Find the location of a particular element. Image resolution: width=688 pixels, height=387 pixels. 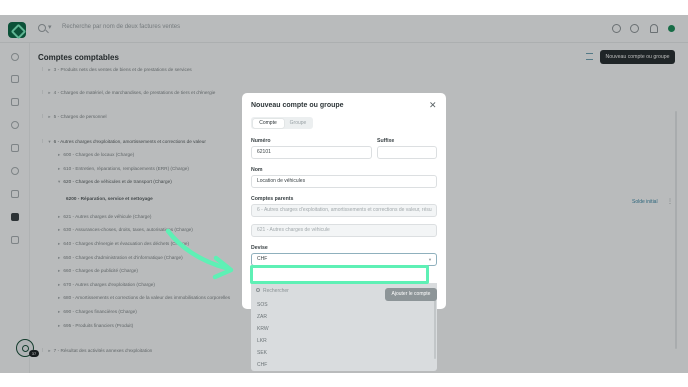

highlight-box is located at coordinates (339, 274).